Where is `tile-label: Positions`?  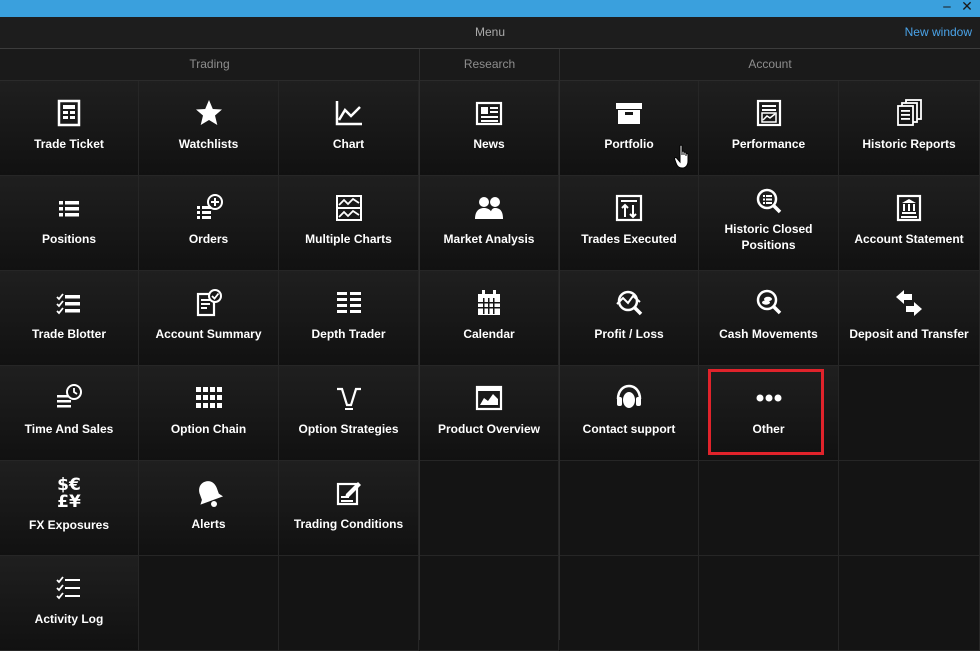 tile-label: Positions is located at coordinates (68, 239).